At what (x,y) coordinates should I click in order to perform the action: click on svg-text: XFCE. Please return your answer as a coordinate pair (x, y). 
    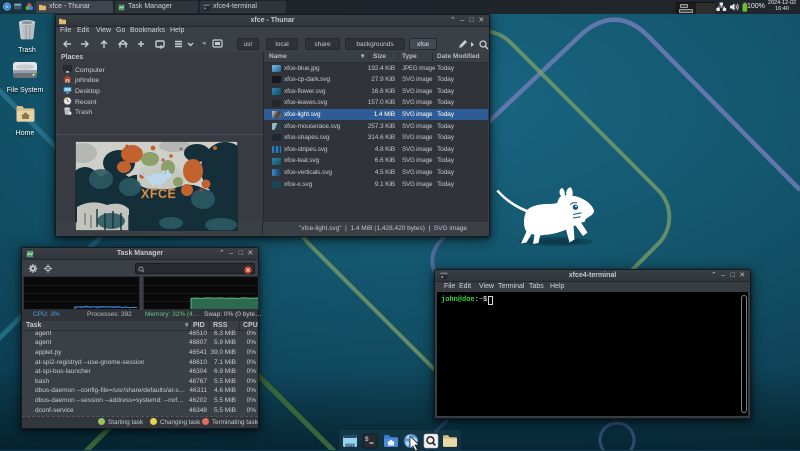
    Looking at the image, I should click on (158, 194).